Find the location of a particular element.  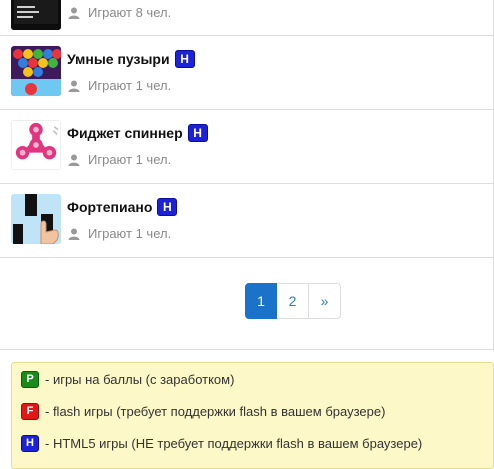

html5-legend-badge-icon: H is located at coordinates (30, 443).